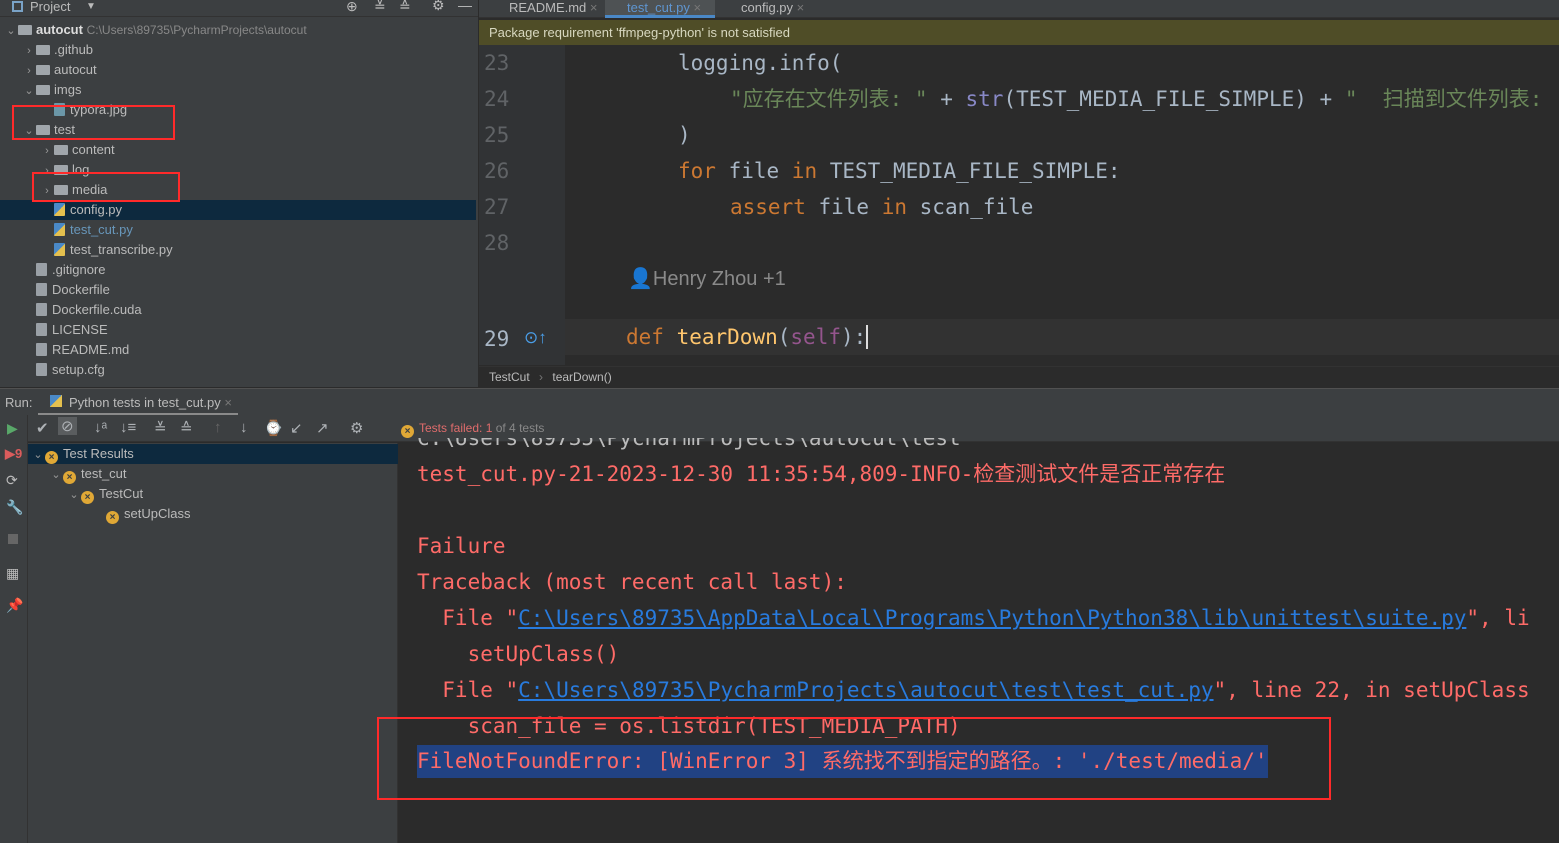  I want to click on history-icon: ⌚, so click(273, 428).